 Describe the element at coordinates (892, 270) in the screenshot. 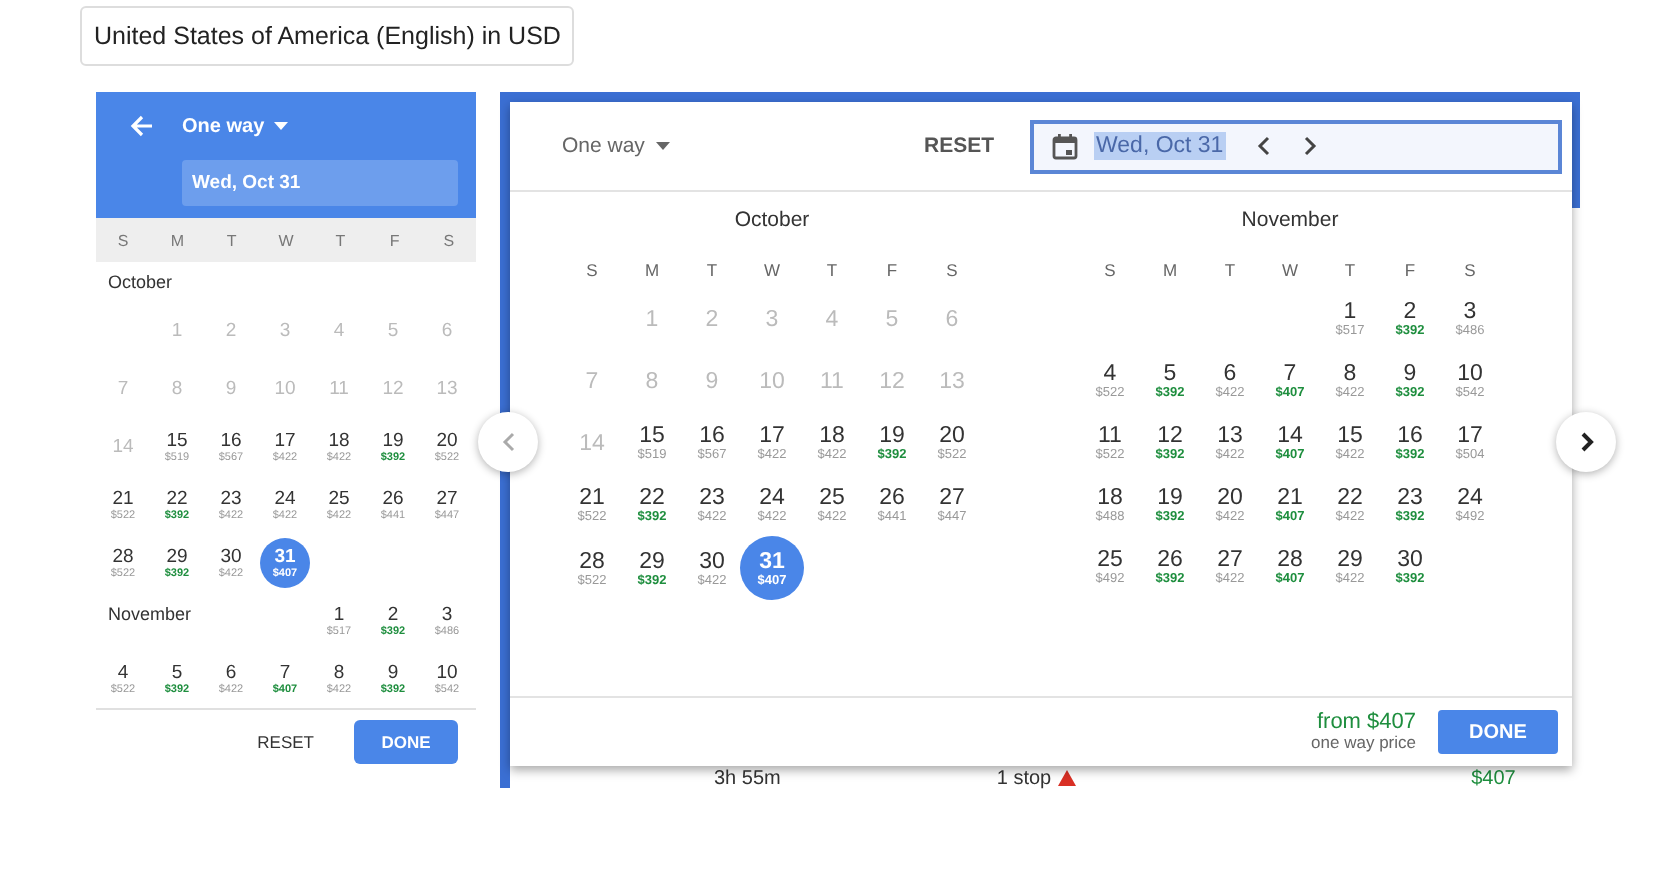

I see `weekday-label: F` at that location.